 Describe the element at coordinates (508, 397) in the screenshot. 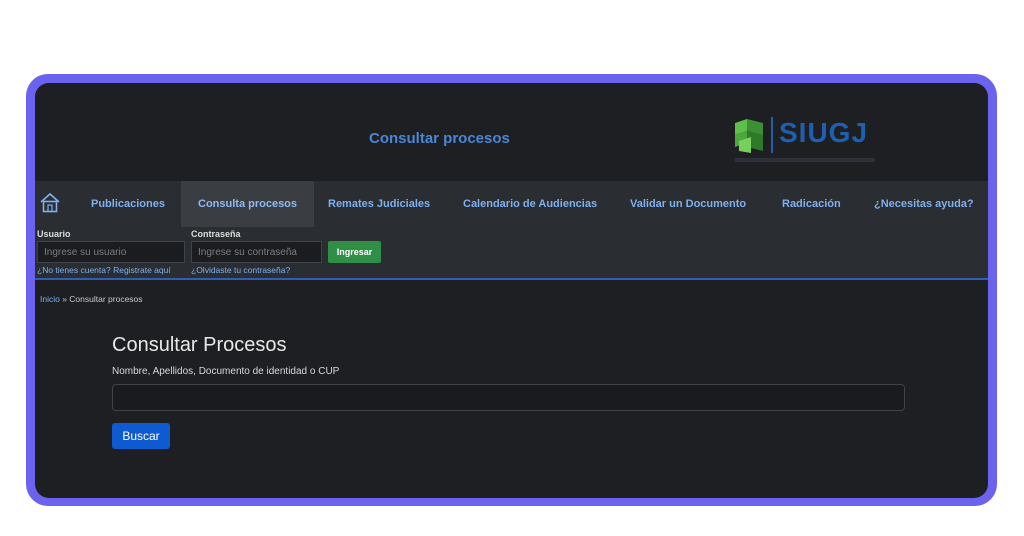

I see `search-input` at that location.